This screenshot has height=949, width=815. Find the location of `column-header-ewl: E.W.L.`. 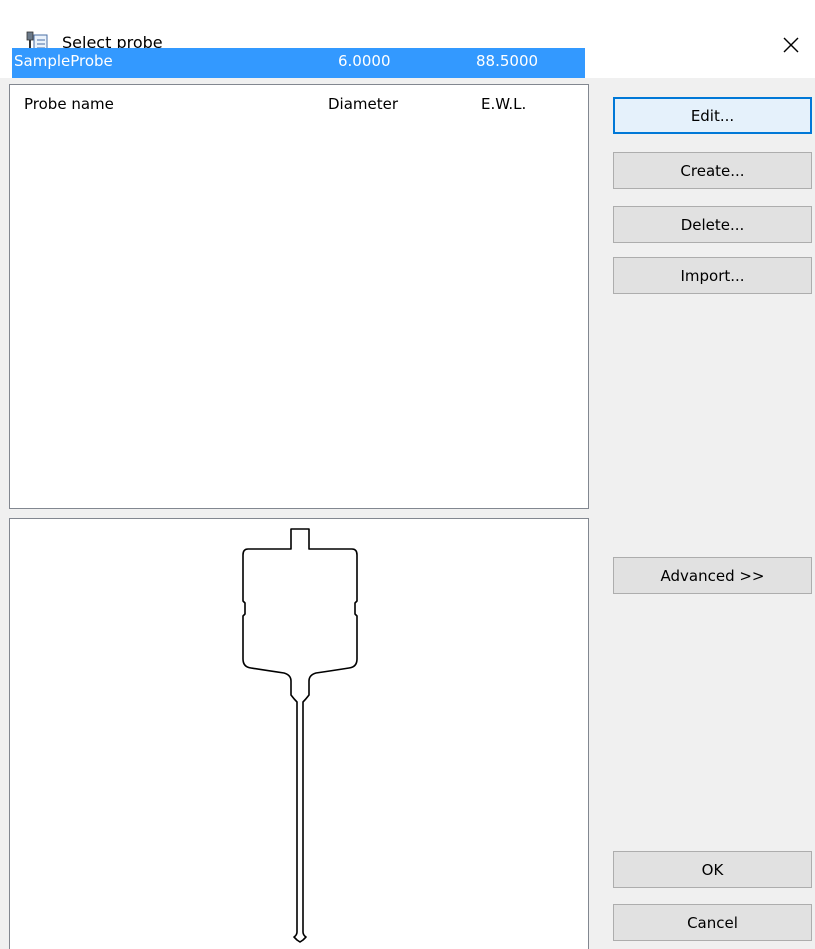

column-header-ewl: E.W.L. is located at coordinates (503, 104).